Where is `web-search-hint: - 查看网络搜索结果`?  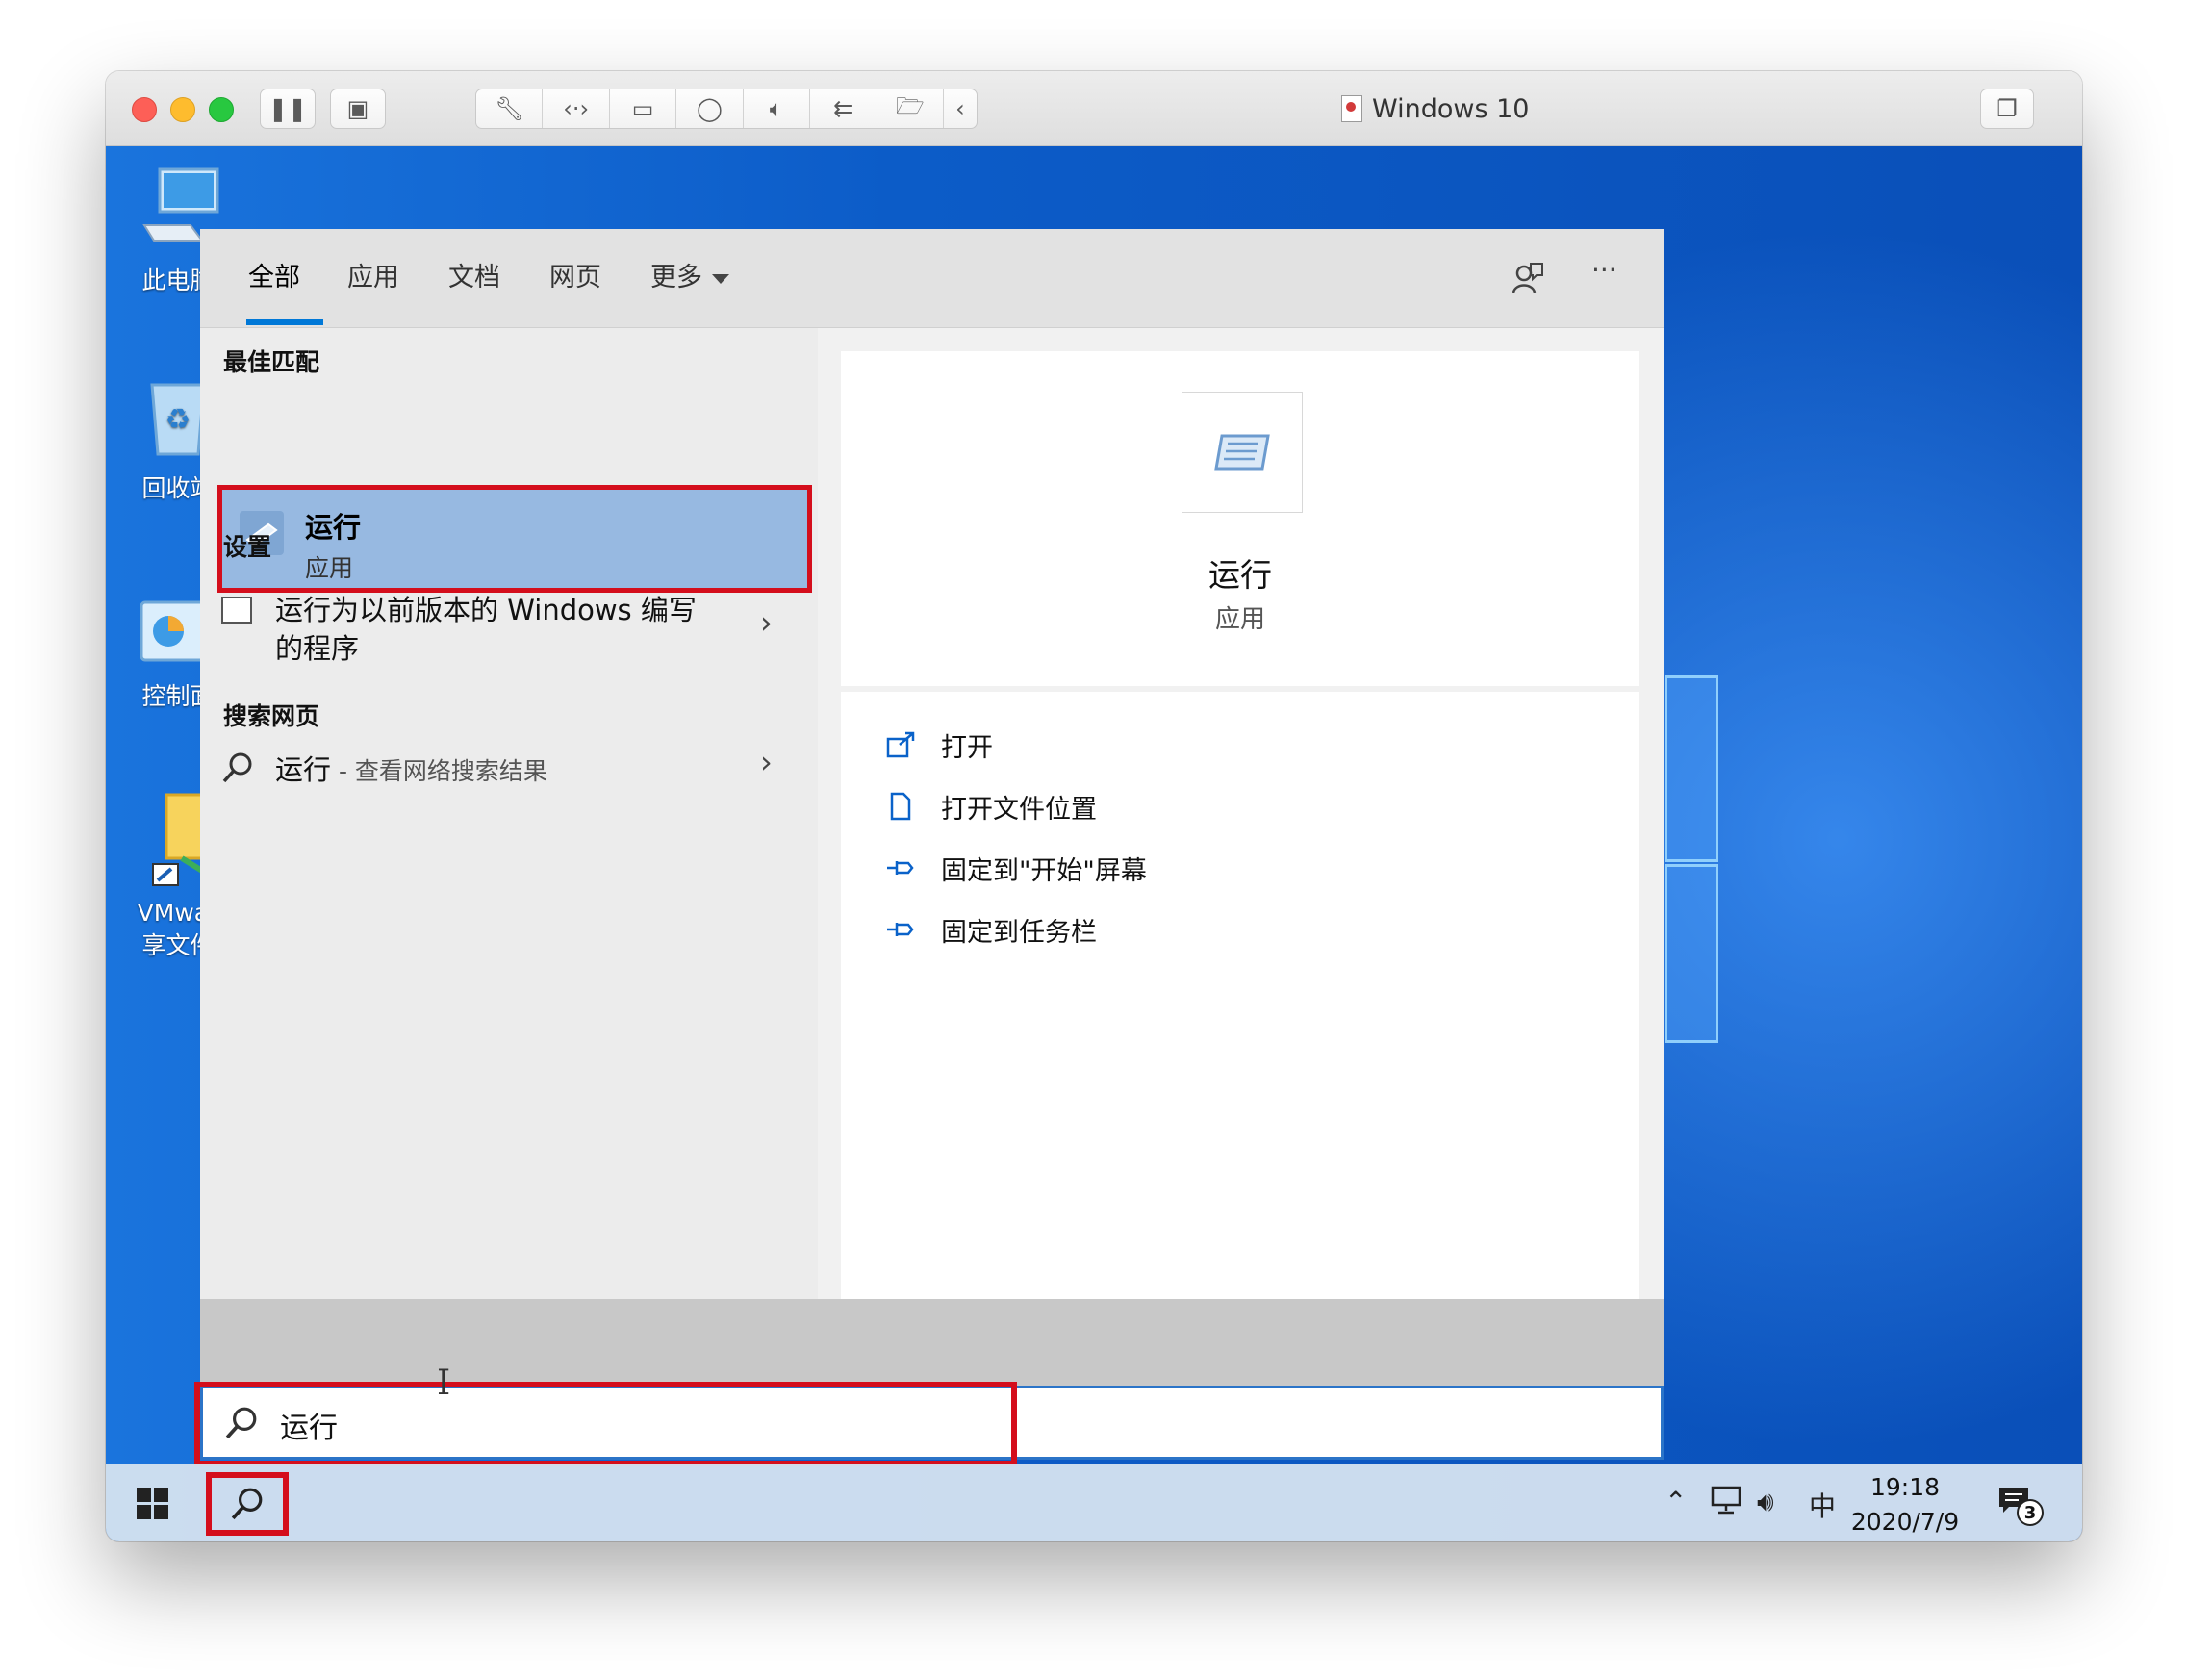 web-search-hint: - 查看网络搜索结果 is located at coordinates (439, 771).